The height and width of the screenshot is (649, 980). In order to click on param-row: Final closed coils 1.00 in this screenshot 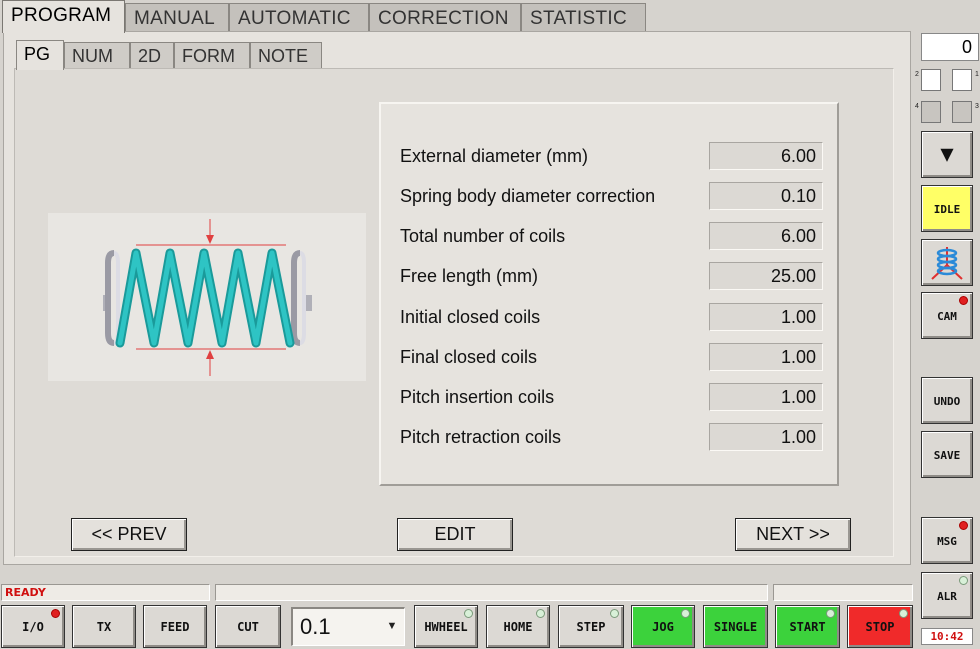, I will do `click(609, 357)`.